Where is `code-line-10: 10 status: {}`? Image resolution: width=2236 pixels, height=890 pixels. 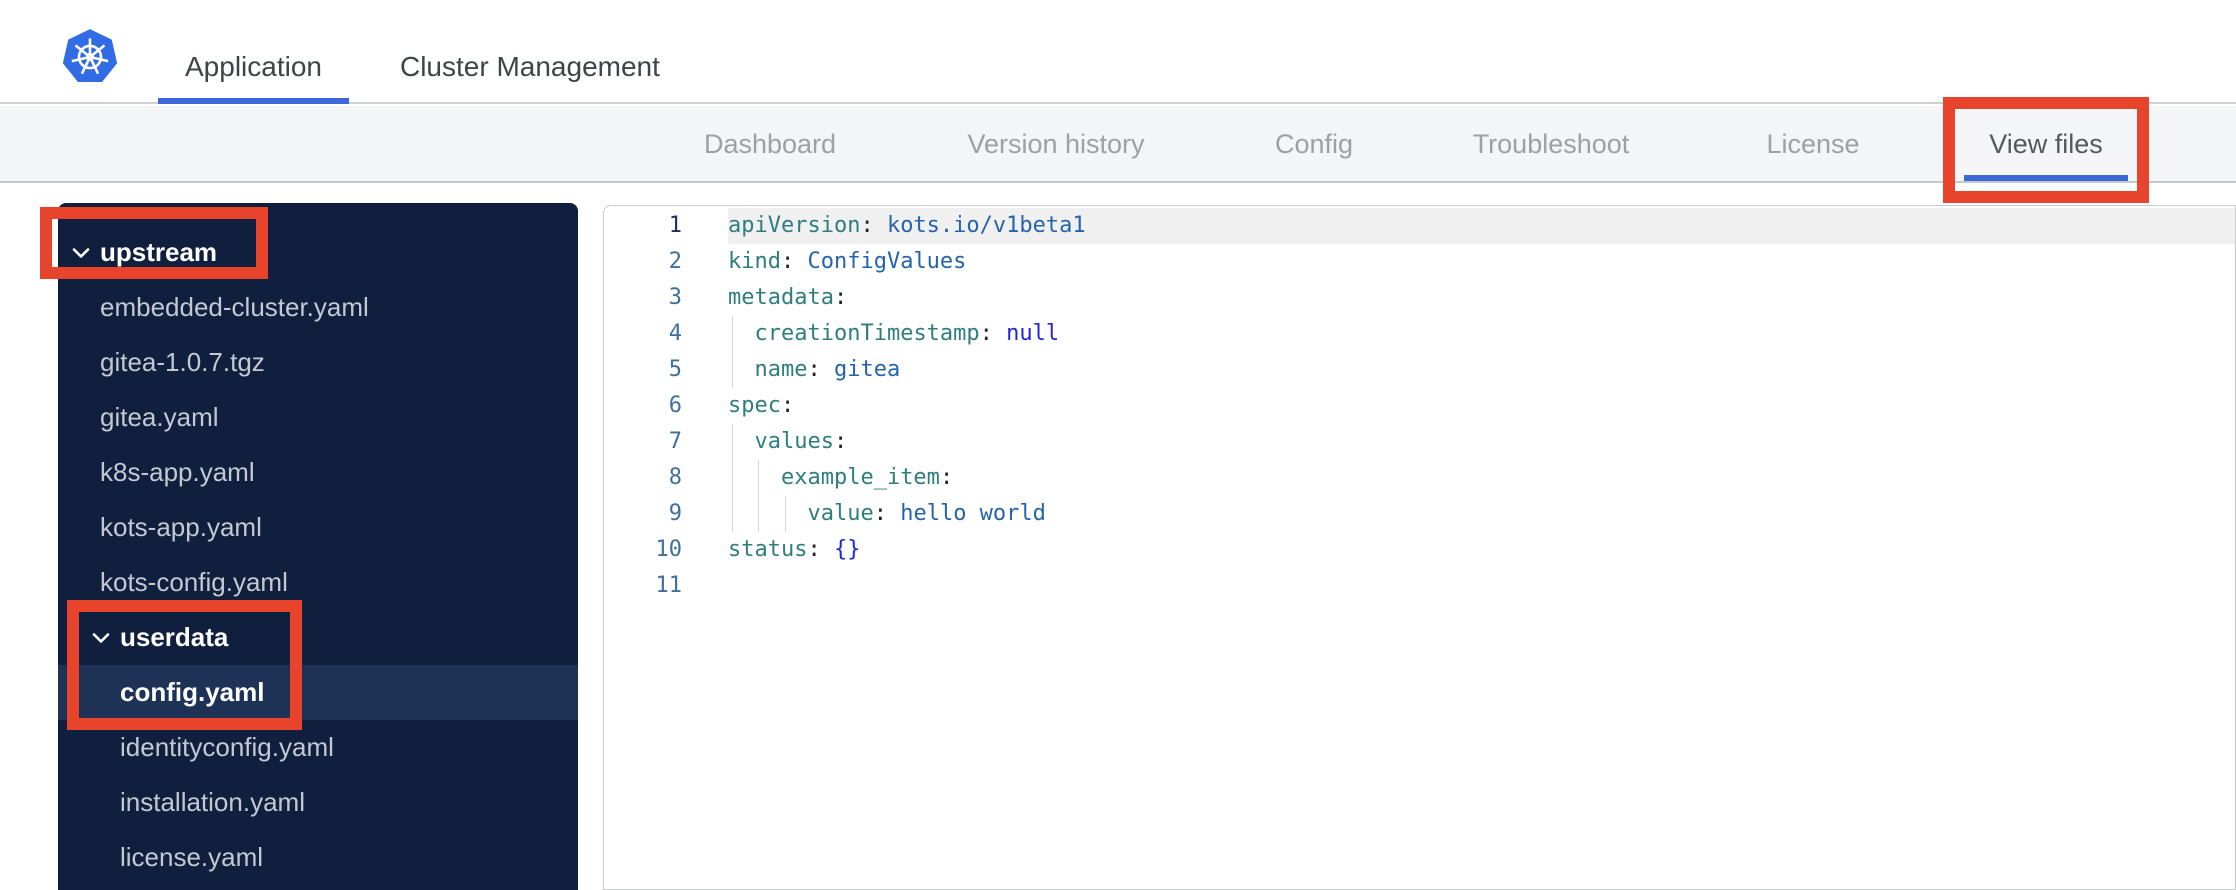 code-line-10: 10 status: {} is located at coordinates (1419, 550).